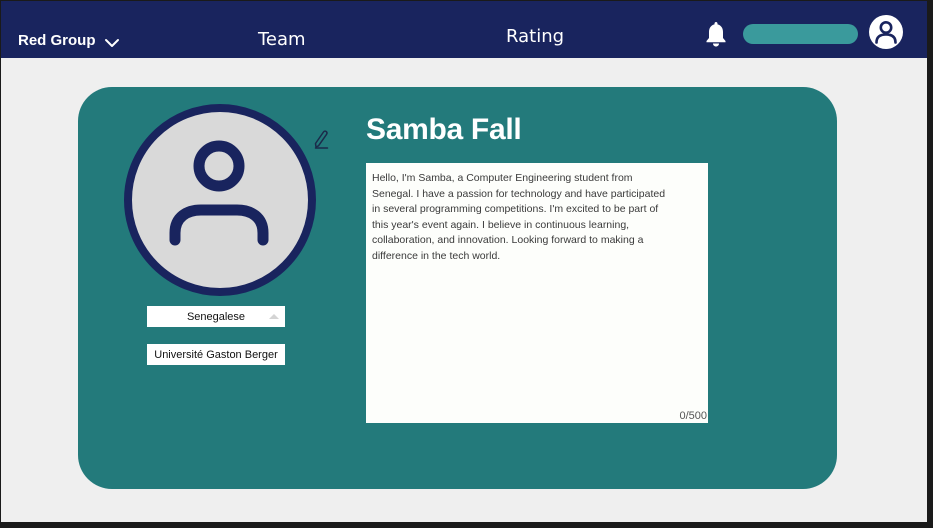 The image size is (933, 528). I want to click on search-pill, so click(800, 34).